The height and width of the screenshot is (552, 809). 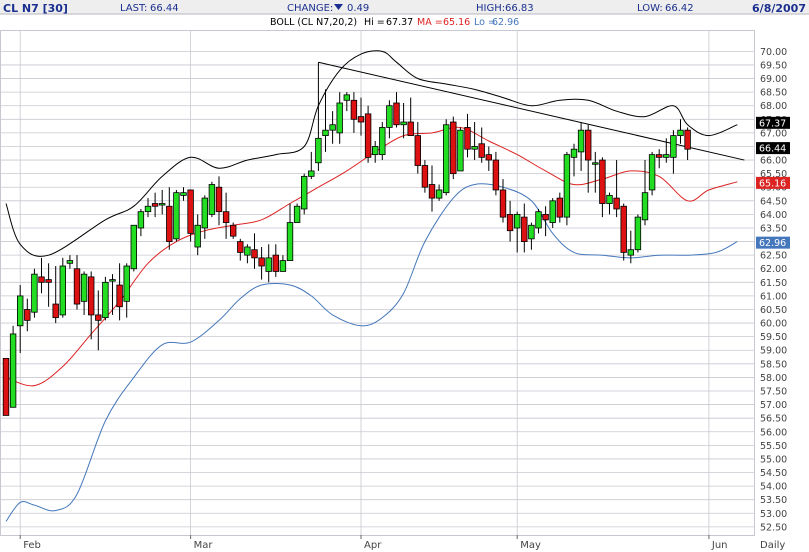 I want to click on y-tick-label: 52.50, so click(x=773, y=527).